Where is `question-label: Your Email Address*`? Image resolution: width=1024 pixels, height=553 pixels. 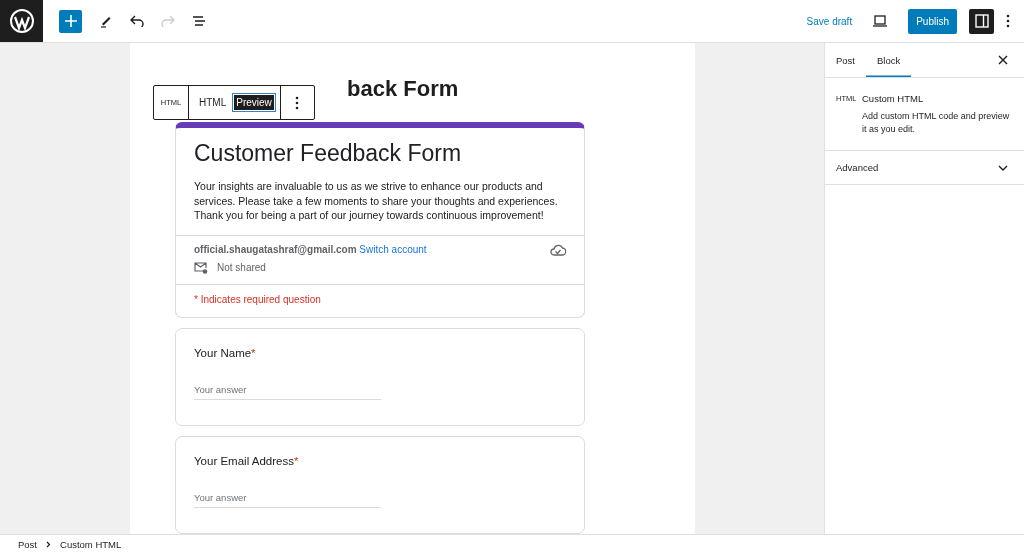 question-label: Your Email Address* is located at coordinates (247, 460).